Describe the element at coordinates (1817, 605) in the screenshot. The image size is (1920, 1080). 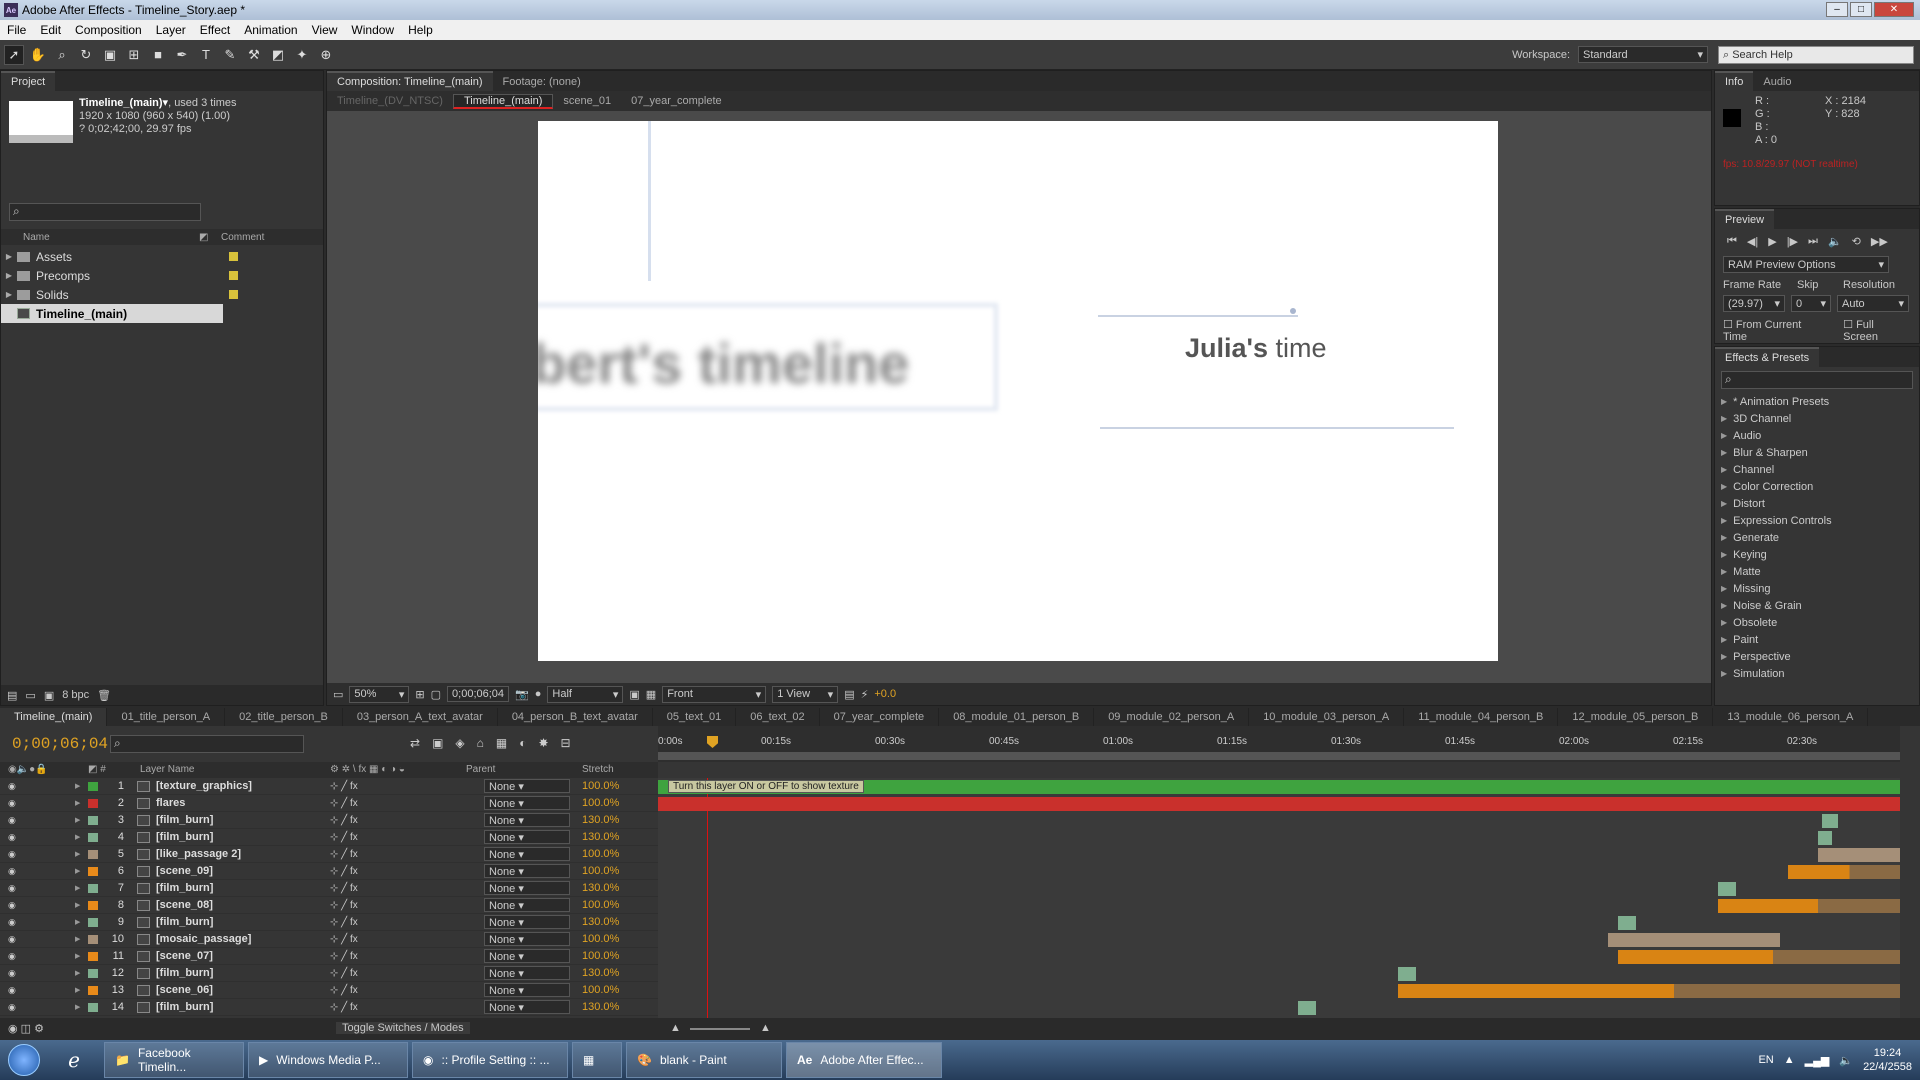
I see `effect-category-noise-grain: ▶ Noise & Grain` at that location.